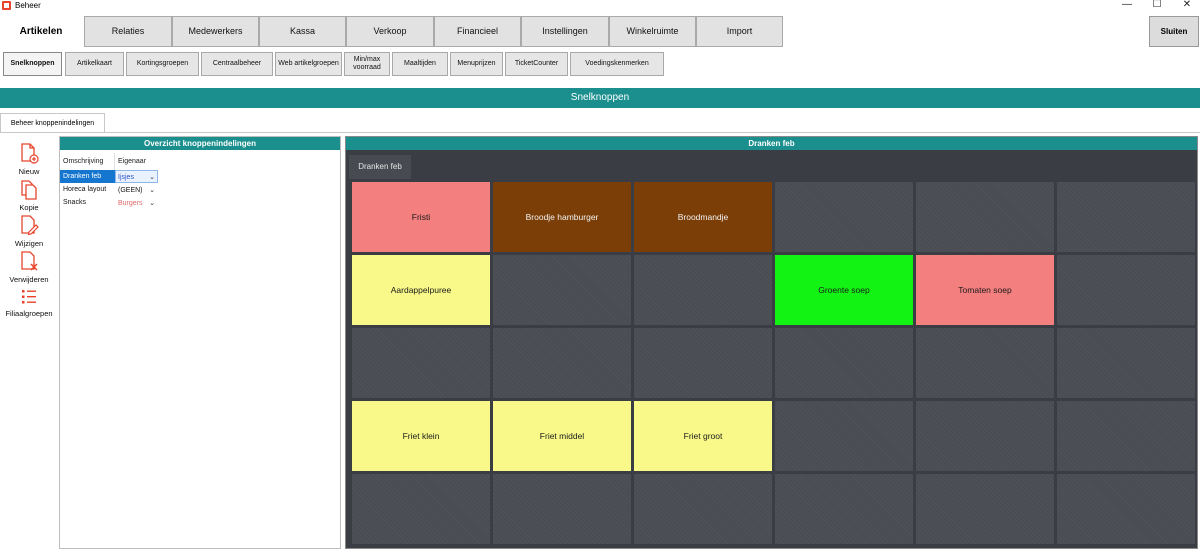 The width and height of the screenshot is (1200, 552). Describe the element at coordinates (617, 64) in the screenshot. I see `subtab-voedingskenmerken: Voedingskenmerken` at that location.